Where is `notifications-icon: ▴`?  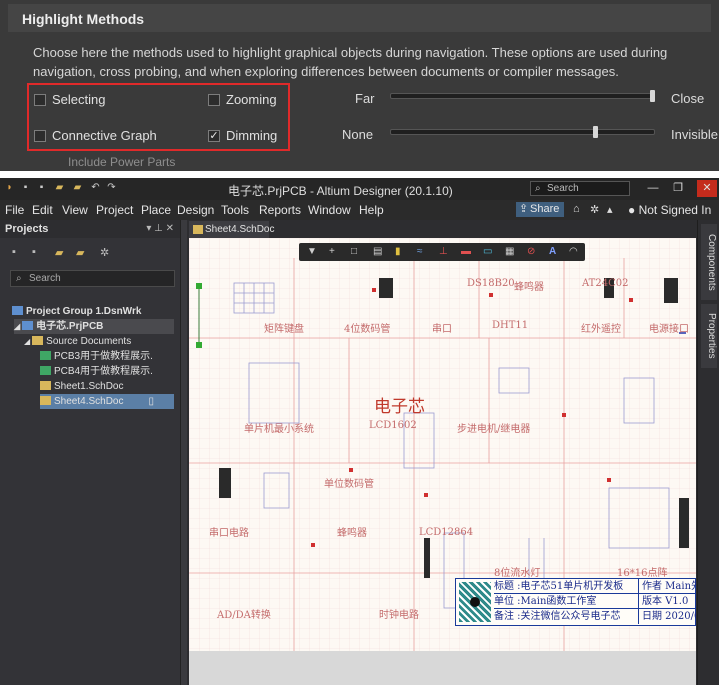 notifications-icon: ▴ is located at coordinates (610, 209).